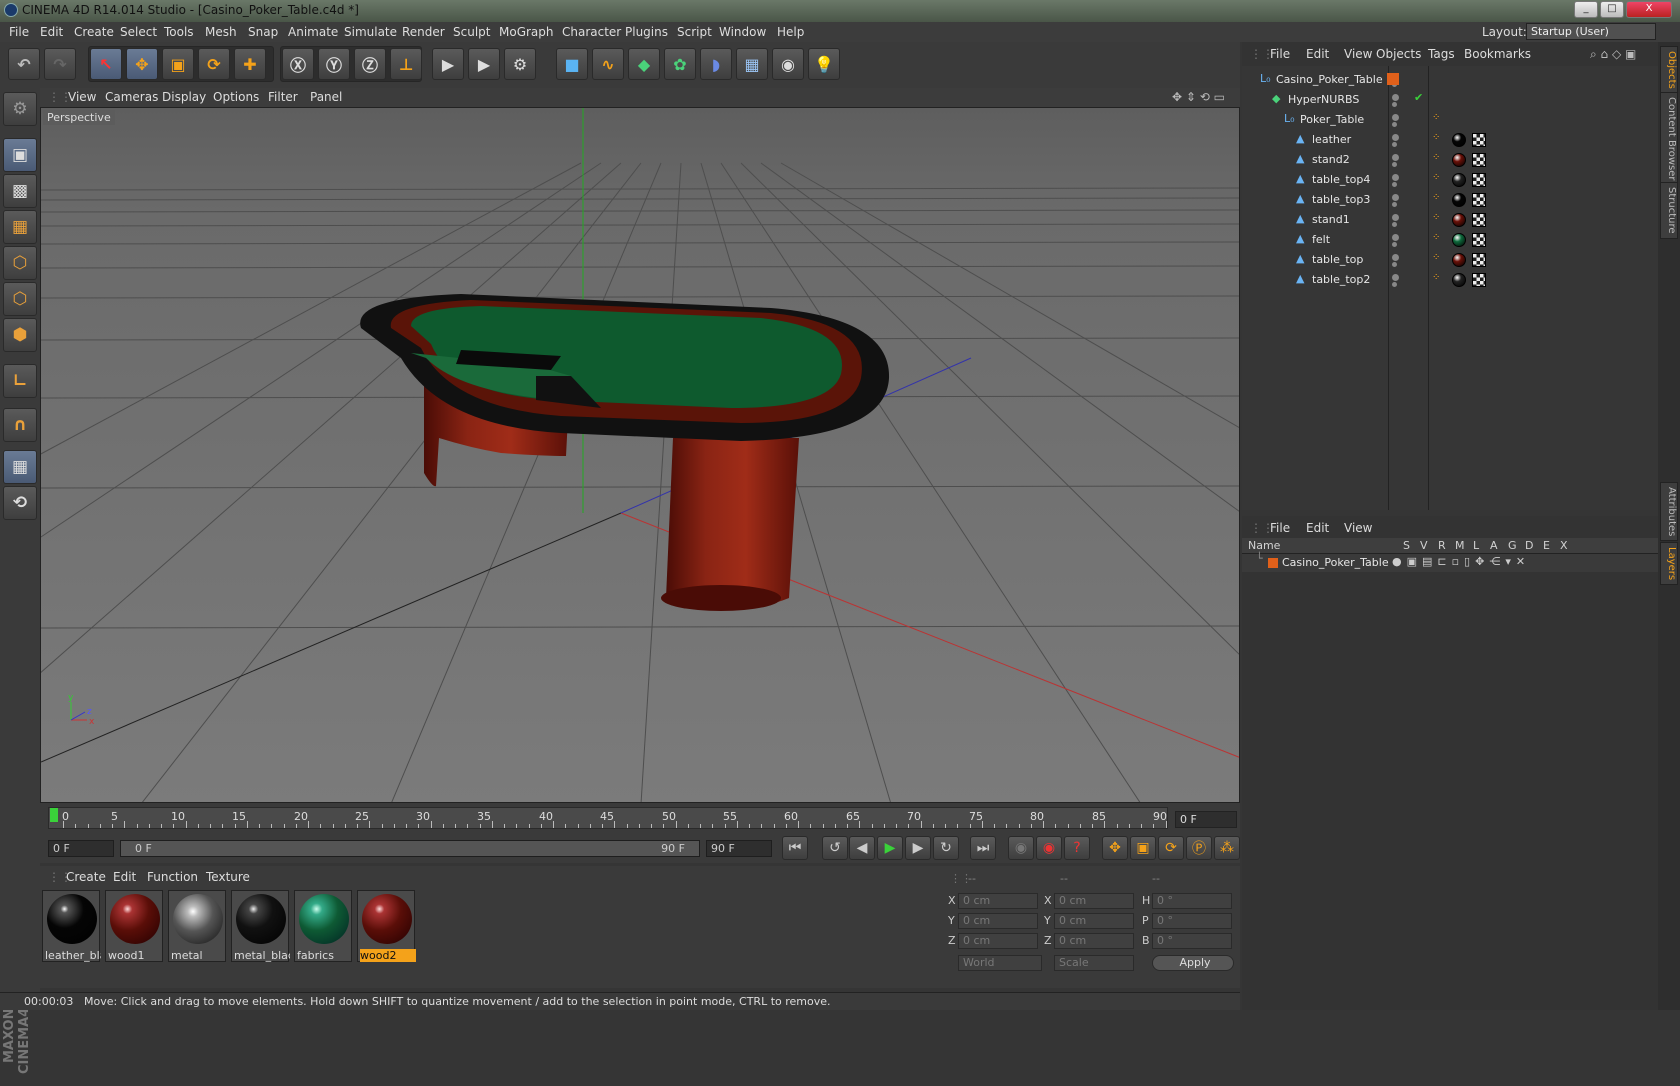 Image resolution: width=1680 pixels, height=1086 pixels. What do you see at coordinates (1341, 179) in the screenshot?
I see `object-name: table_top4` at bounding box center [1341, 179].